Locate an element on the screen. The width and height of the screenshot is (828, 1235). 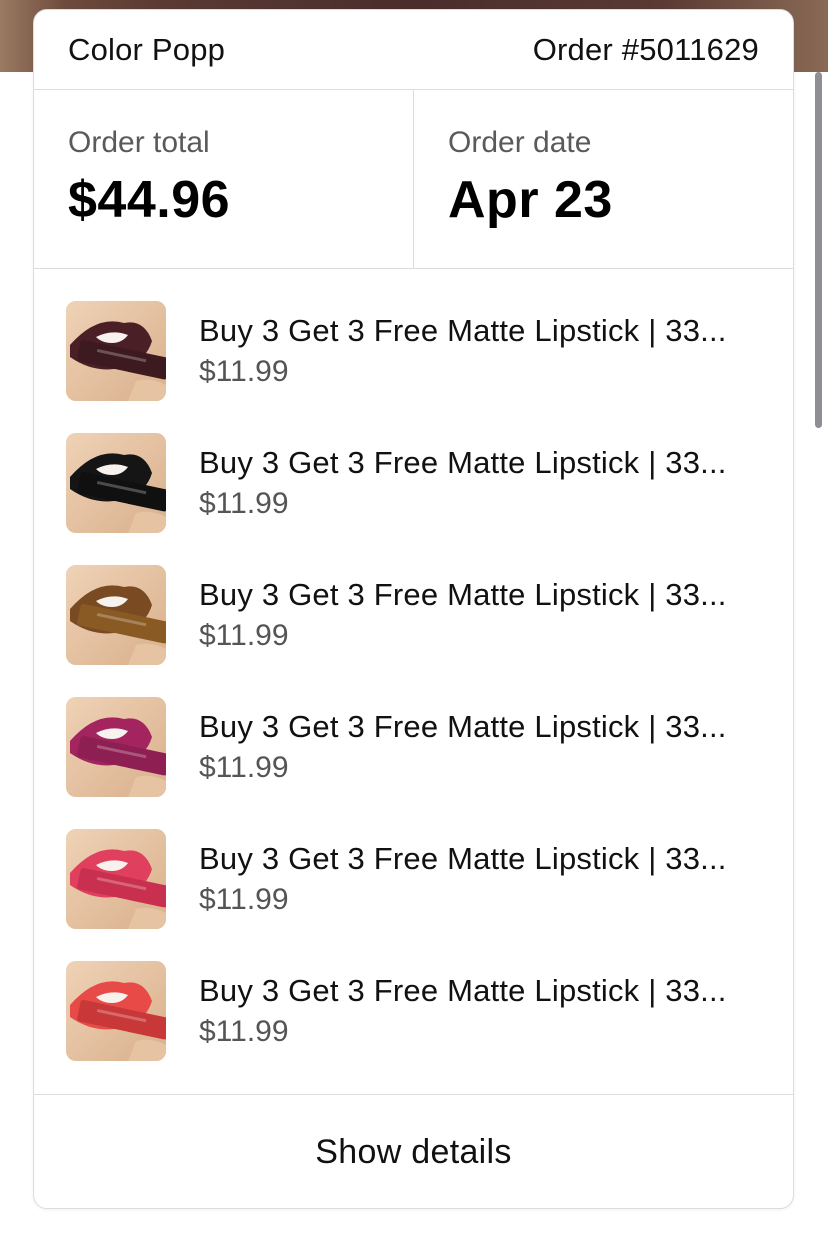
order-date-cell: Order date Apr 23 is located at coordinates (603, 179).